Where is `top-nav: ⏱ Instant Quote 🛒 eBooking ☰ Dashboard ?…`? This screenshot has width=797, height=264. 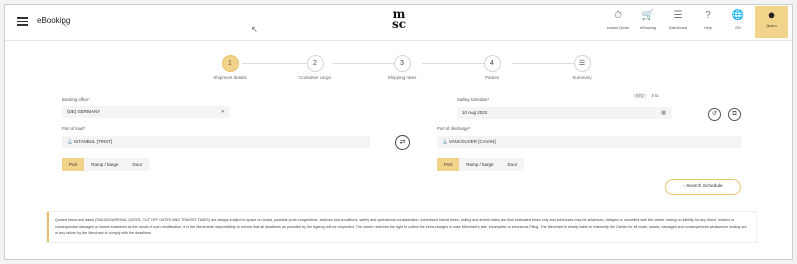
top-nav: ⏱ Instant Quote 🛒 eBooking ☰ Dashboard ?… is located at coordinates (678, 19).